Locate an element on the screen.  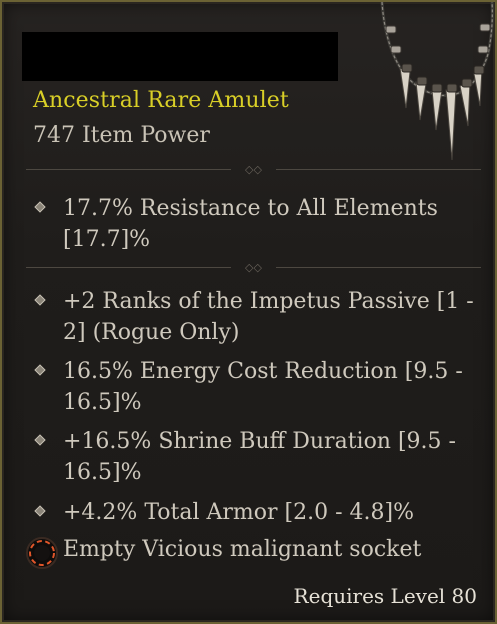
affix-text-line-1: +16.5% Shrine Buff Duration [9.5 - is located at coordinates (259, 441).